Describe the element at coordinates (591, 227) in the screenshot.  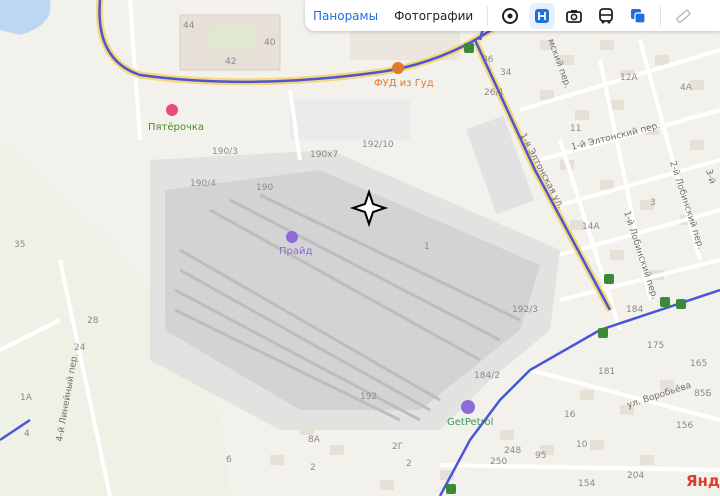
I see `svg-text: 14А` at that location.